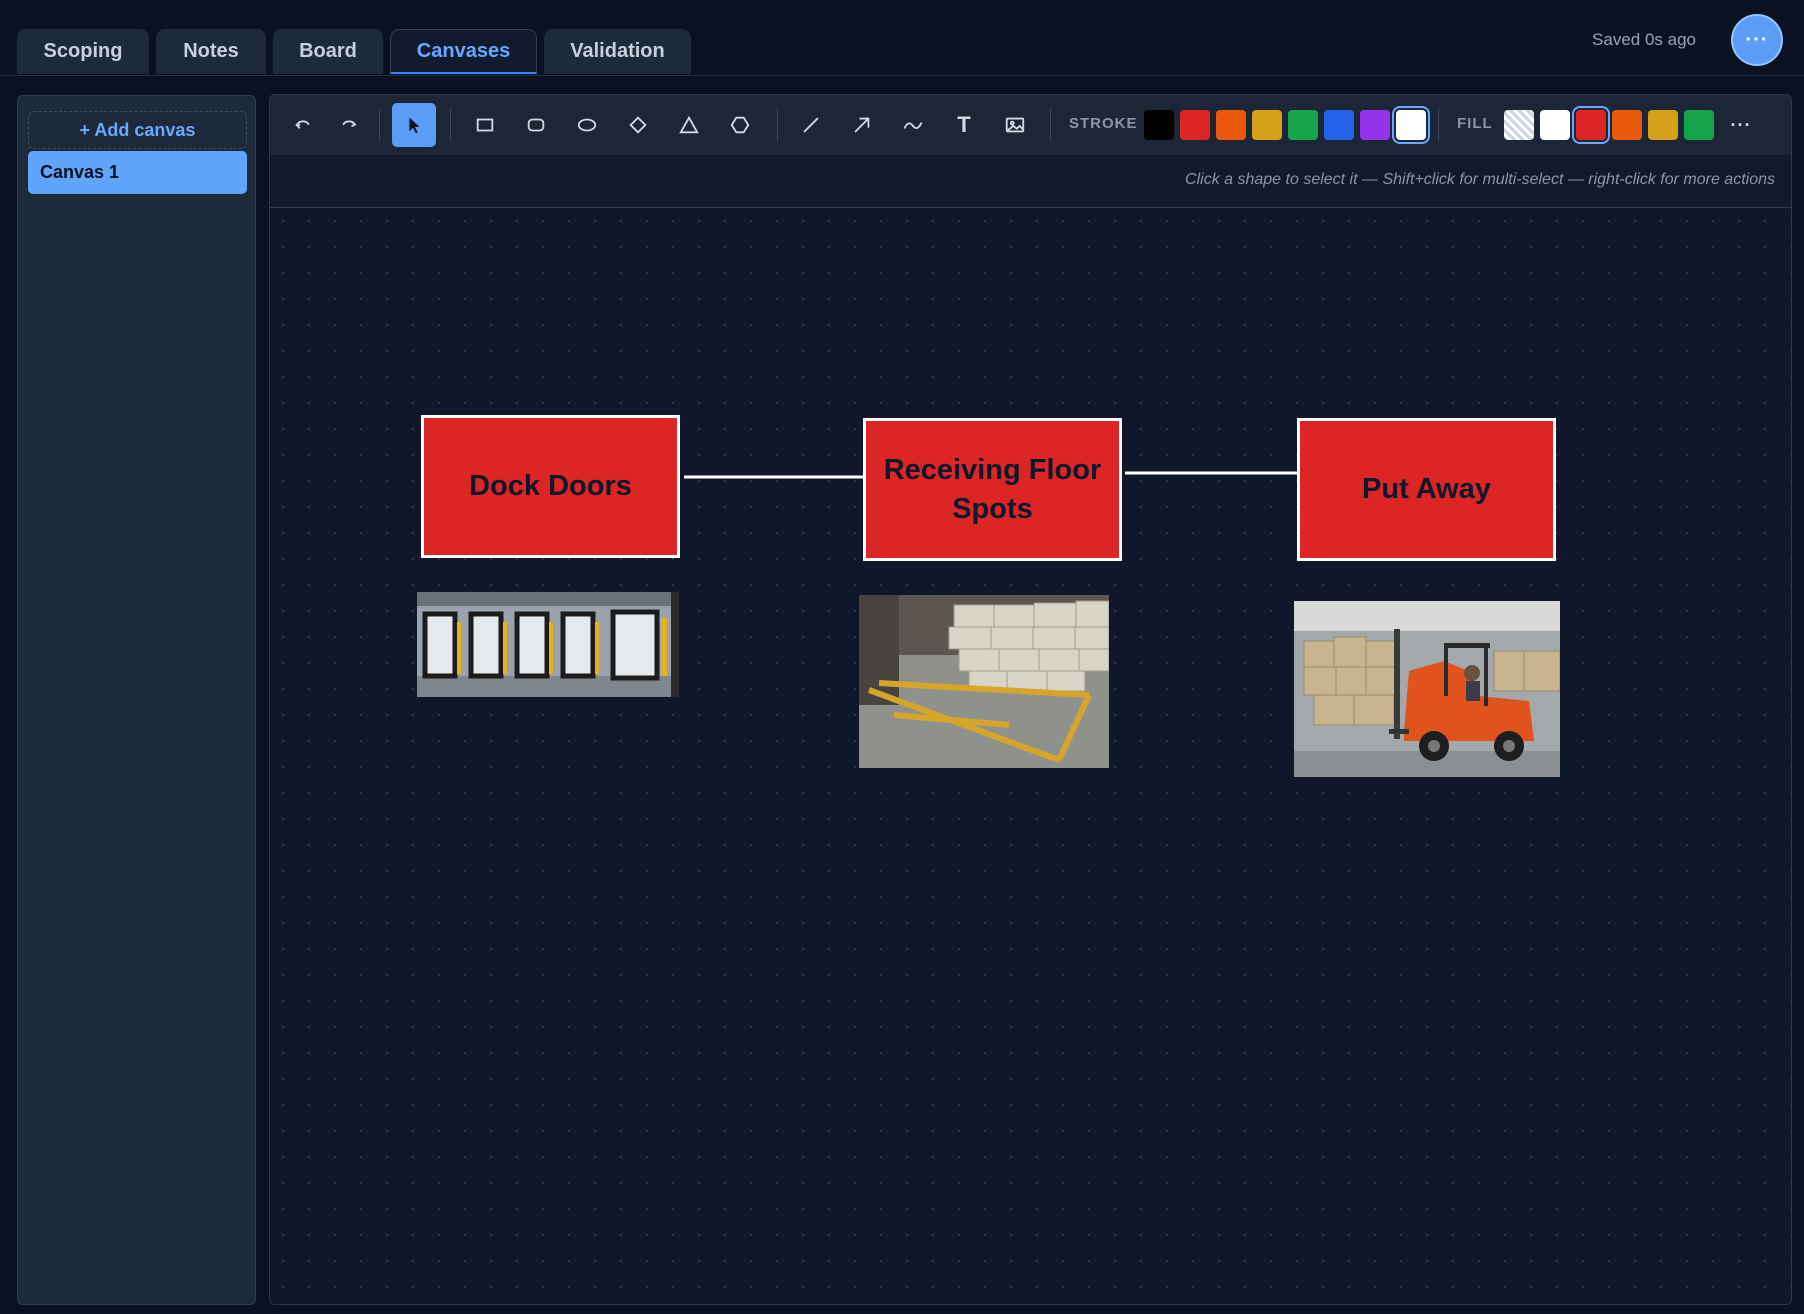 This screenshot has width=1804, height=1314. Describe the element at coordinates (536, 125) in the screenshot. I see `rounded-rectangle-icon` at that location.